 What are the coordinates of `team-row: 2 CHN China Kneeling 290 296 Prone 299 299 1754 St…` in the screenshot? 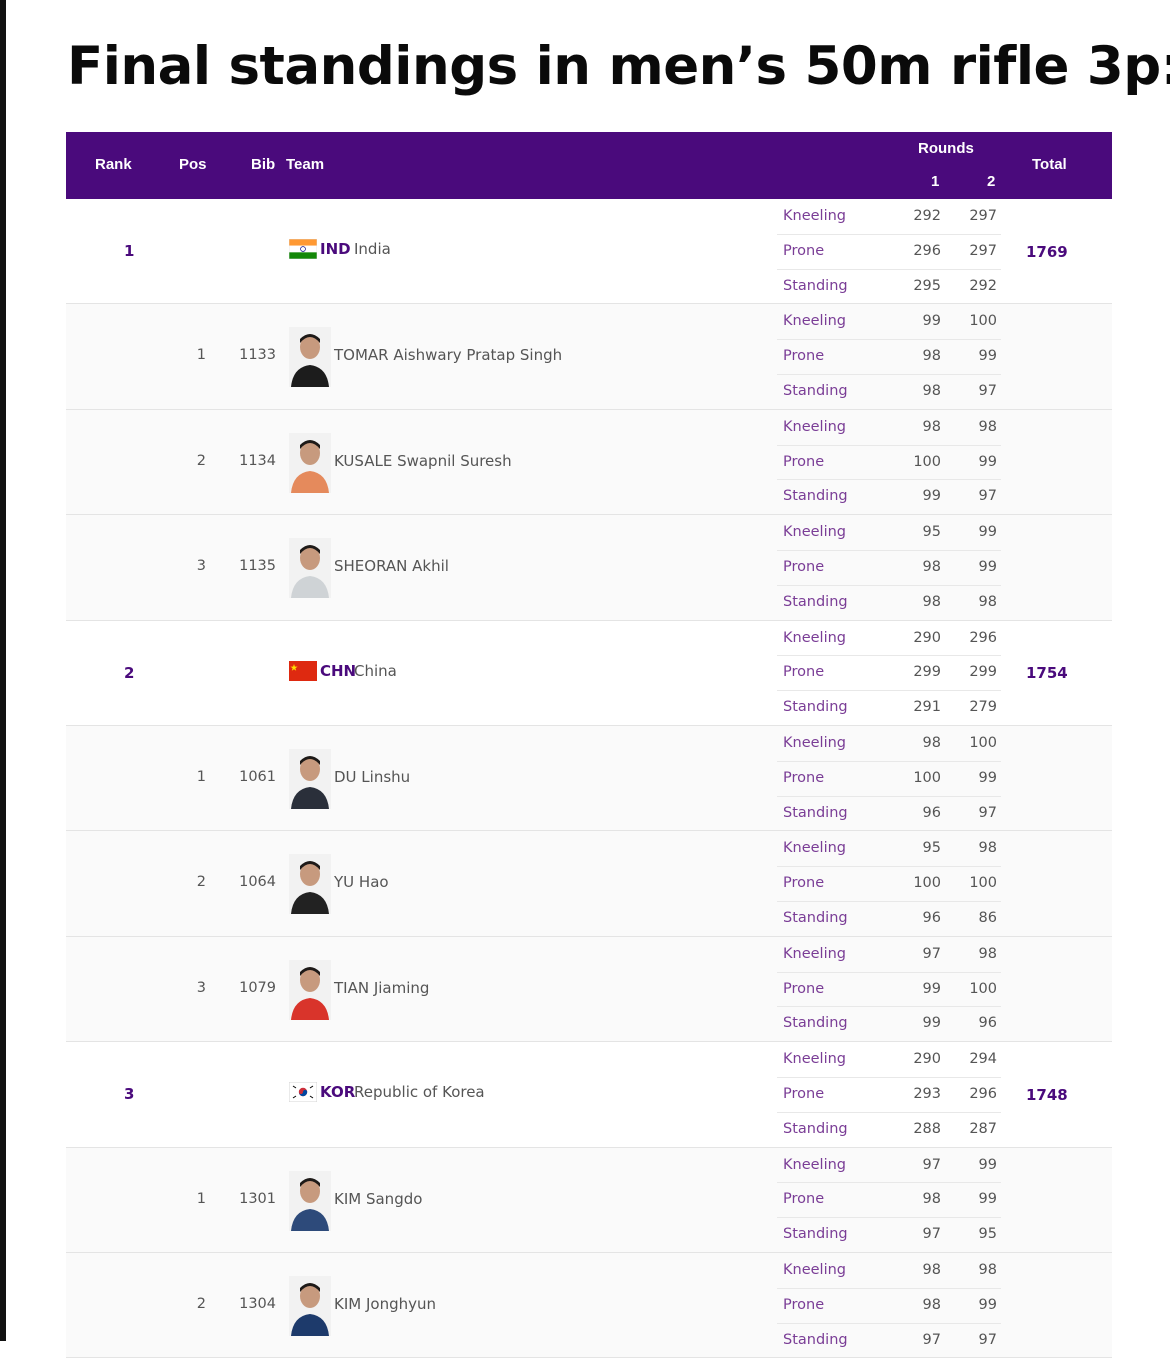 It's located at (589, 673).